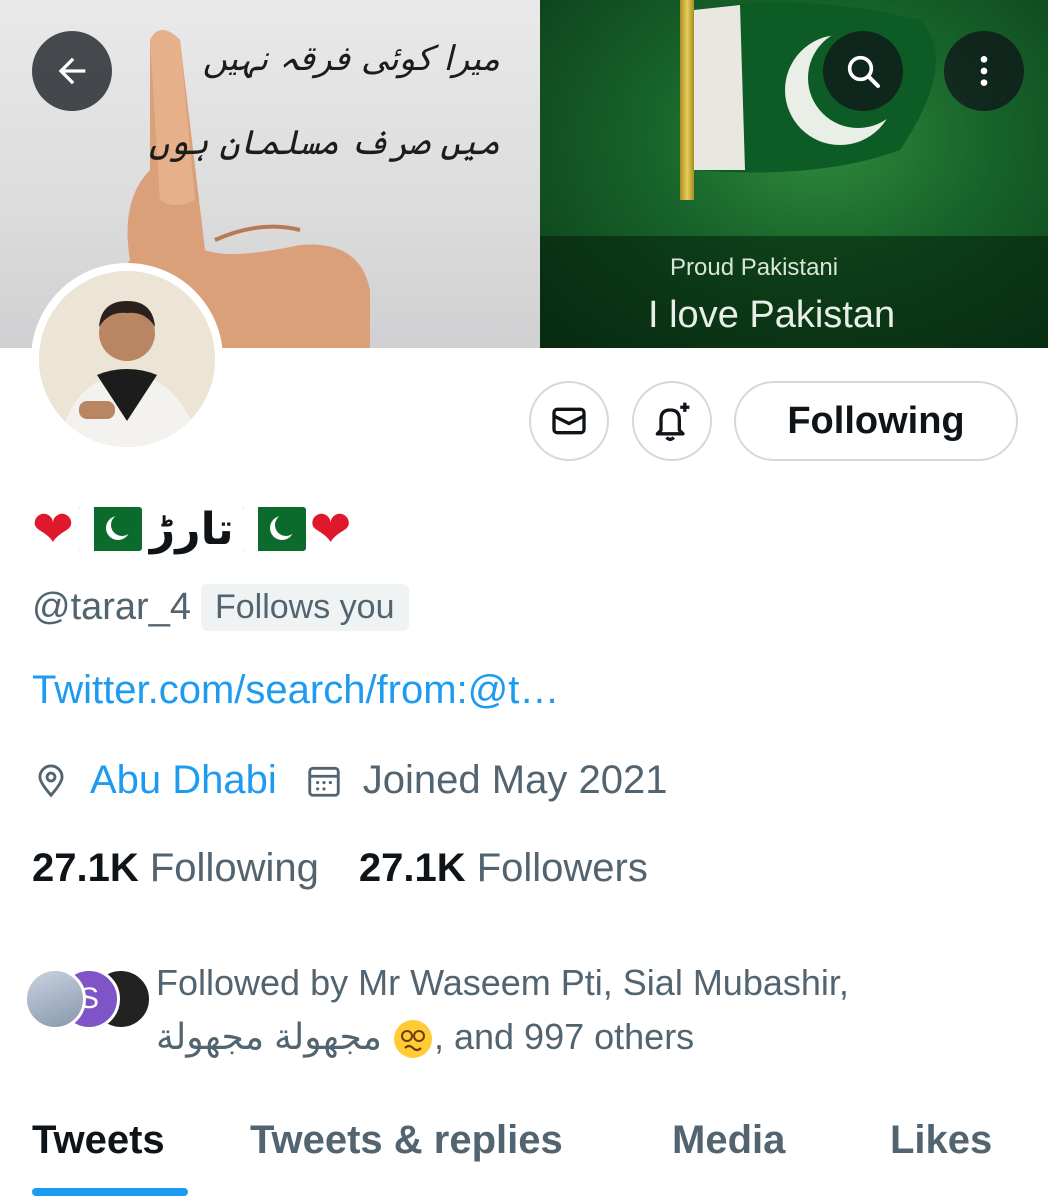 The height and width of the screenshot is (1200, 1048). What do you see at coordinates (406, 1140) in the screenshot?
I see `tab-tweets-and-replies: Tweets & replies` at bounding box center [406, 1140].